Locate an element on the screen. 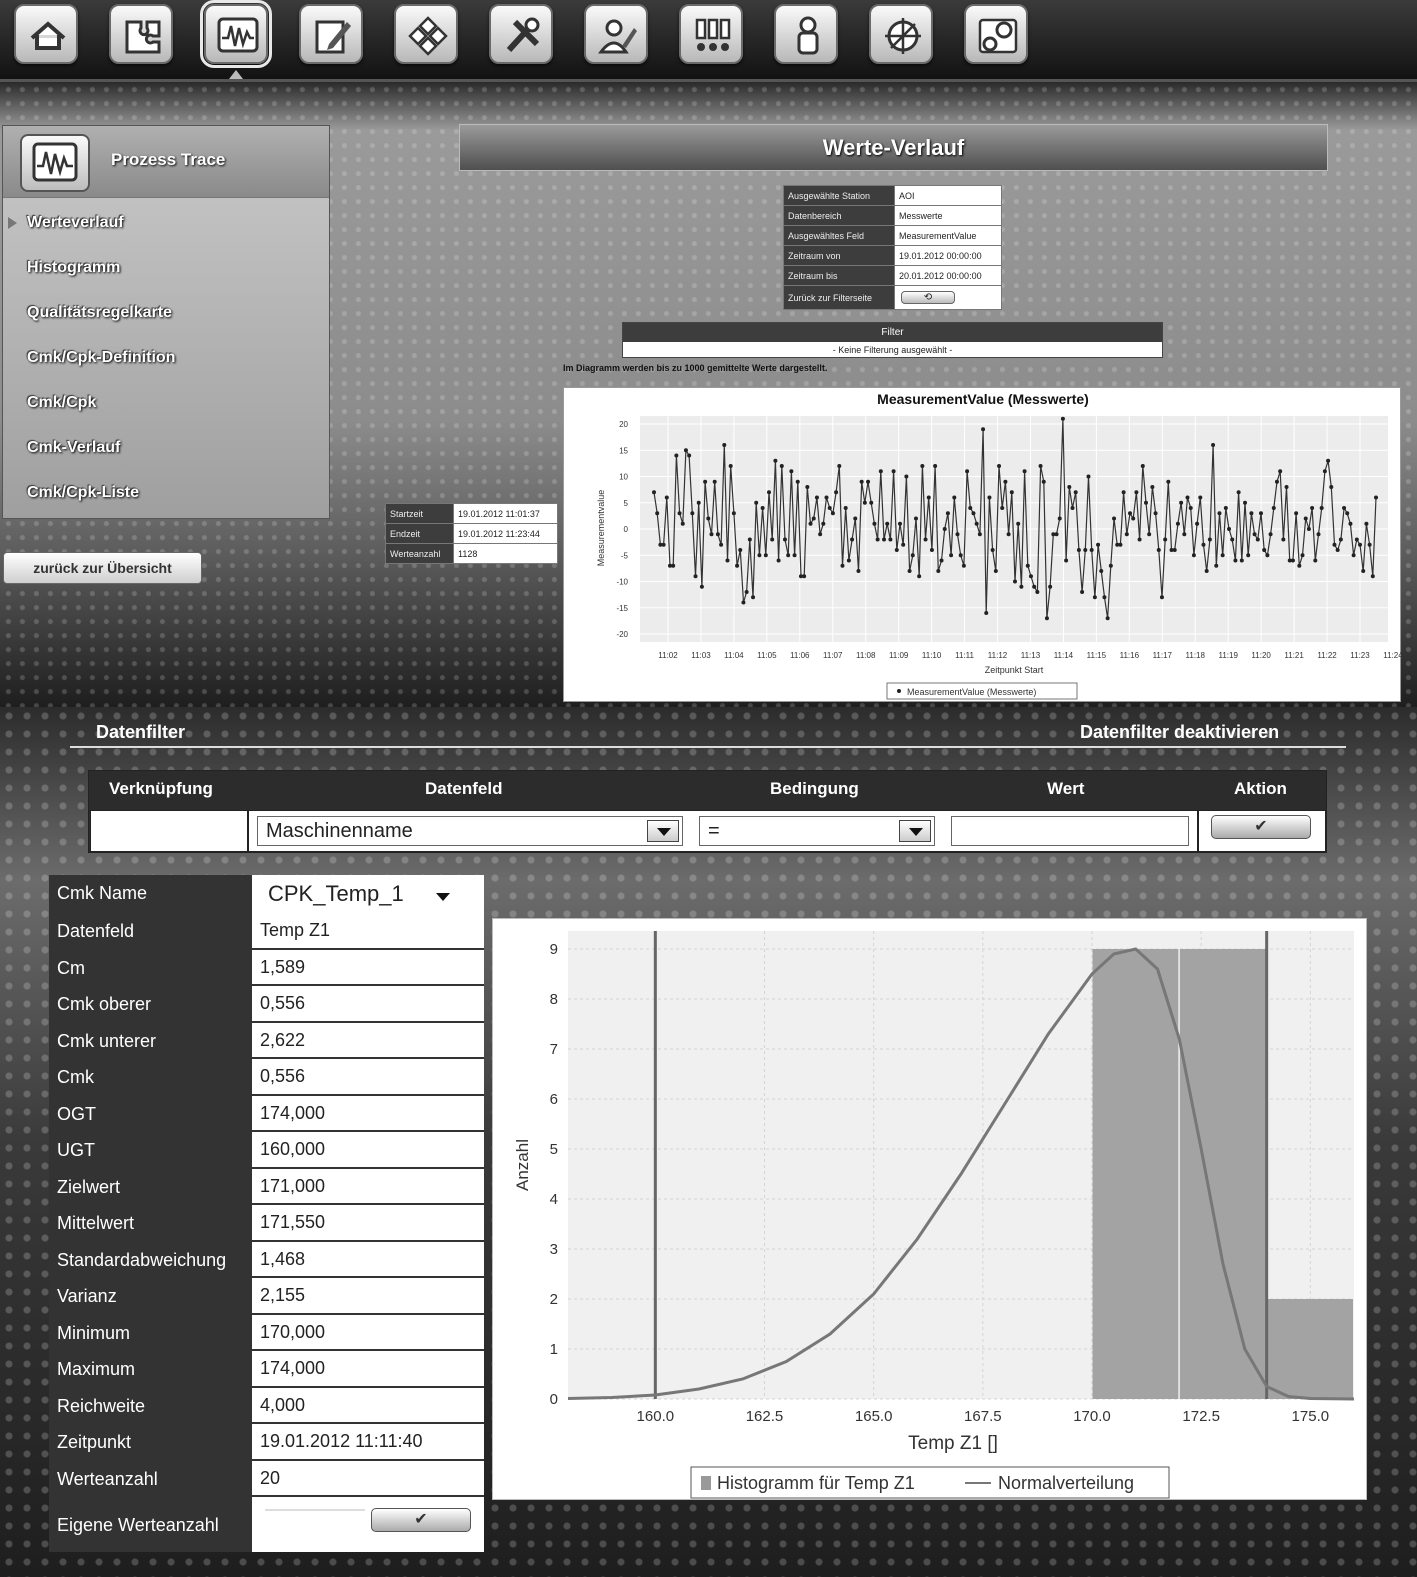 The image size is (1417, 1577). menu-item-cmk-cpk-definition: Cmk/Cpk-Definition is located at coordinates (101, 358).